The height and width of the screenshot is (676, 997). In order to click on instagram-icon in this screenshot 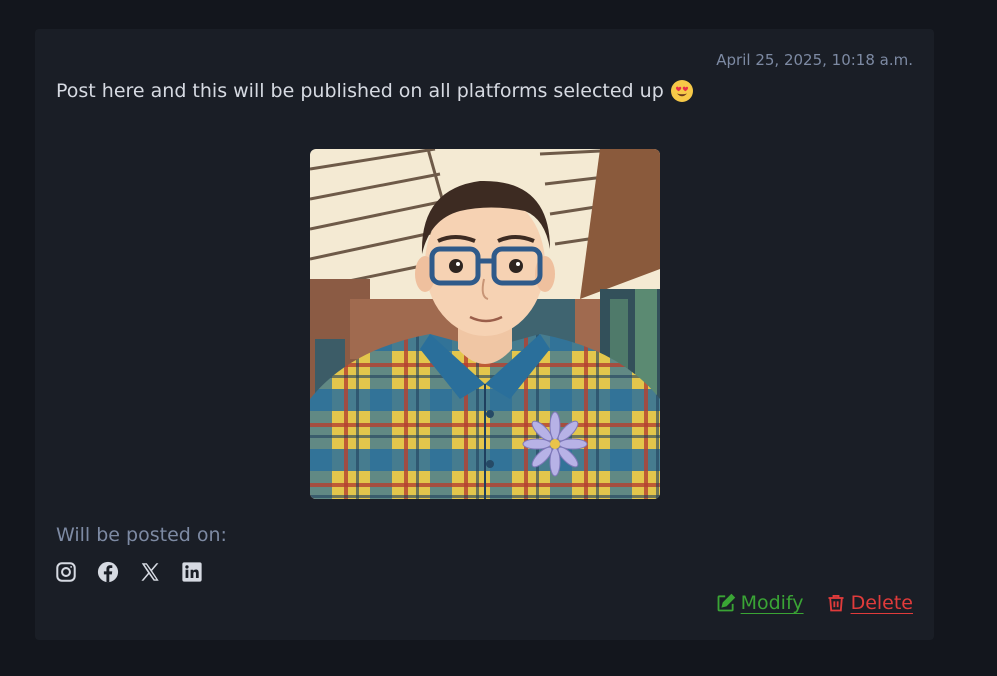, I will do `click(66, 572)`.